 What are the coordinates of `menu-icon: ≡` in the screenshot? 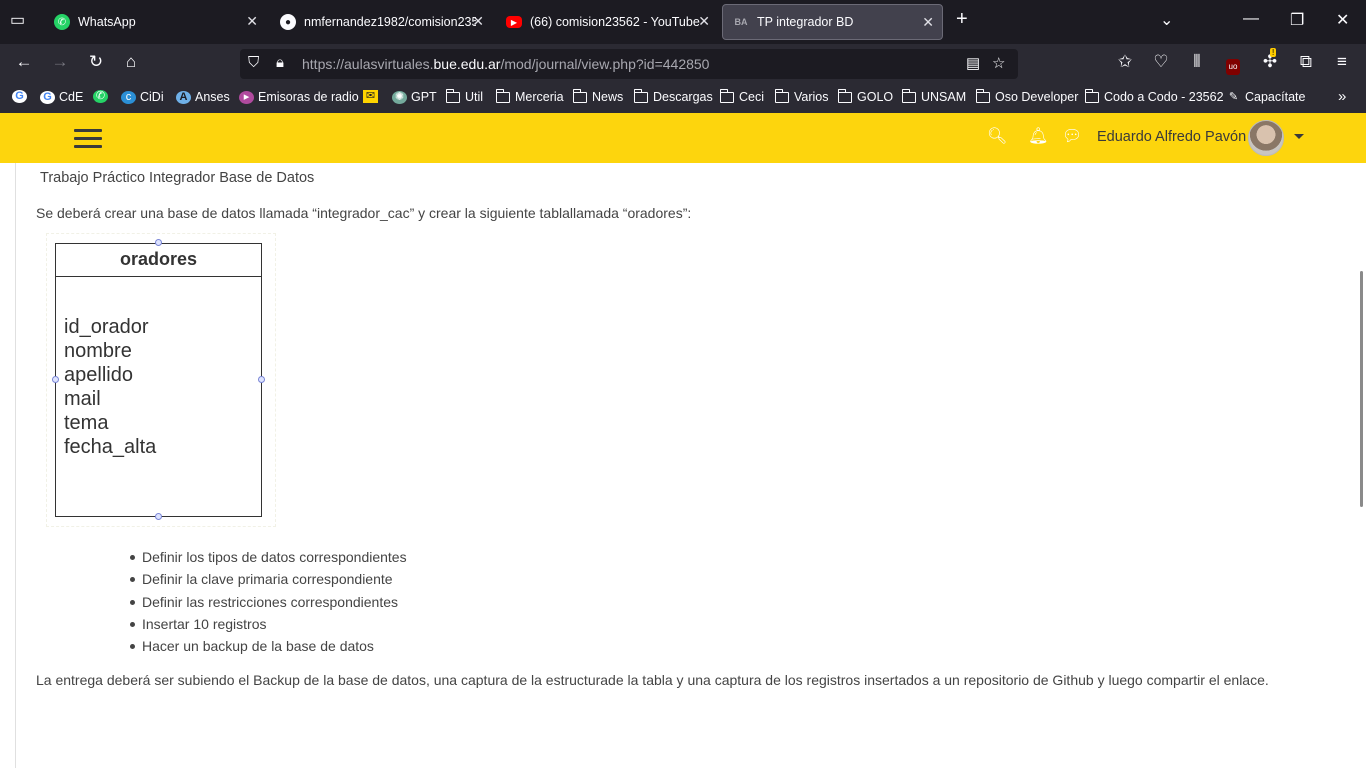 It's located at (1342, 62).